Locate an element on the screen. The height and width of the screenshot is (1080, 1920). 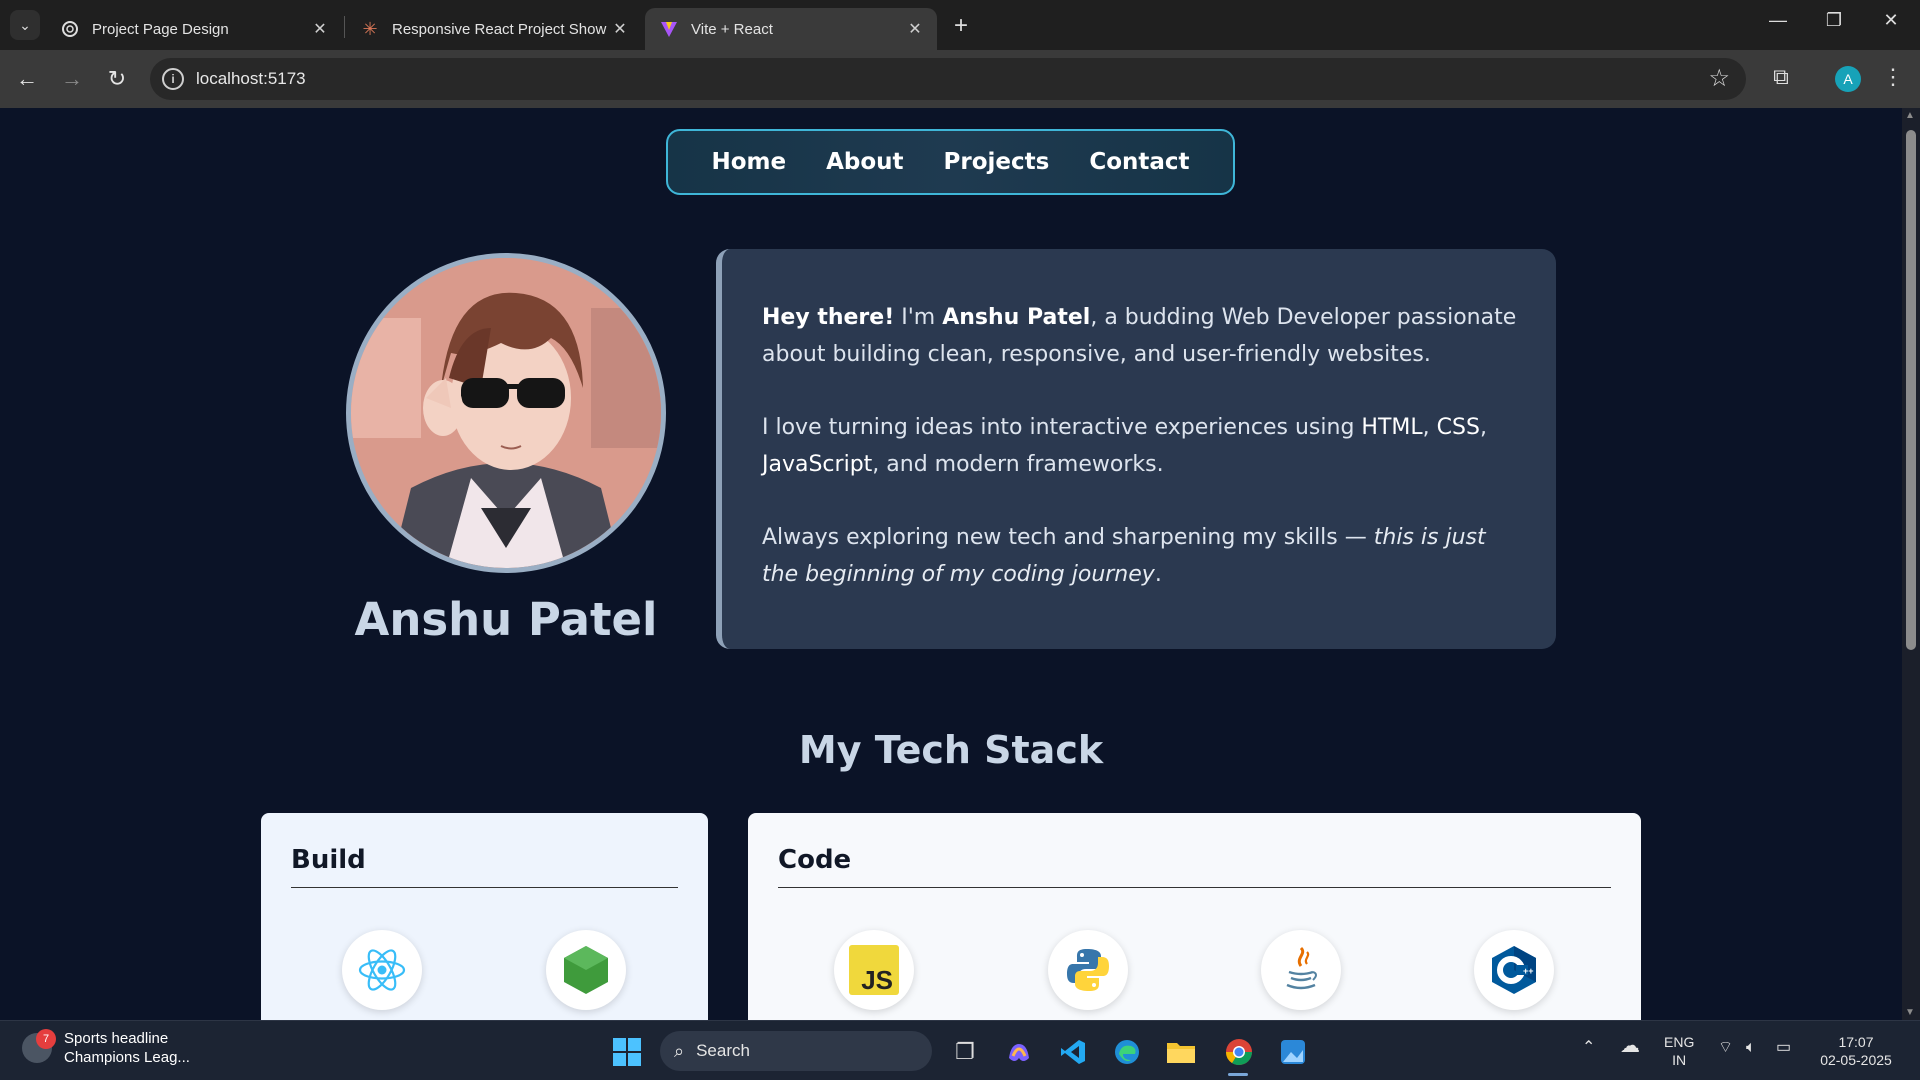
bookmark-star-icon: ☆ is located at coordinates (1719, 78).